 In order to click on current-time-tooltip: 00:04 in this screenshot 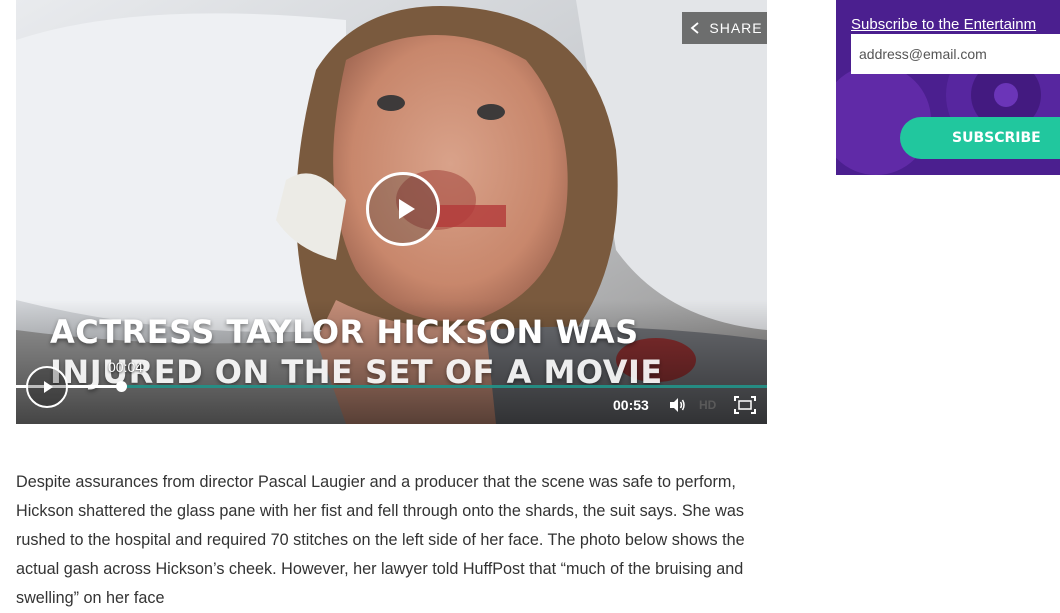, I will do `click(126, 367)`.